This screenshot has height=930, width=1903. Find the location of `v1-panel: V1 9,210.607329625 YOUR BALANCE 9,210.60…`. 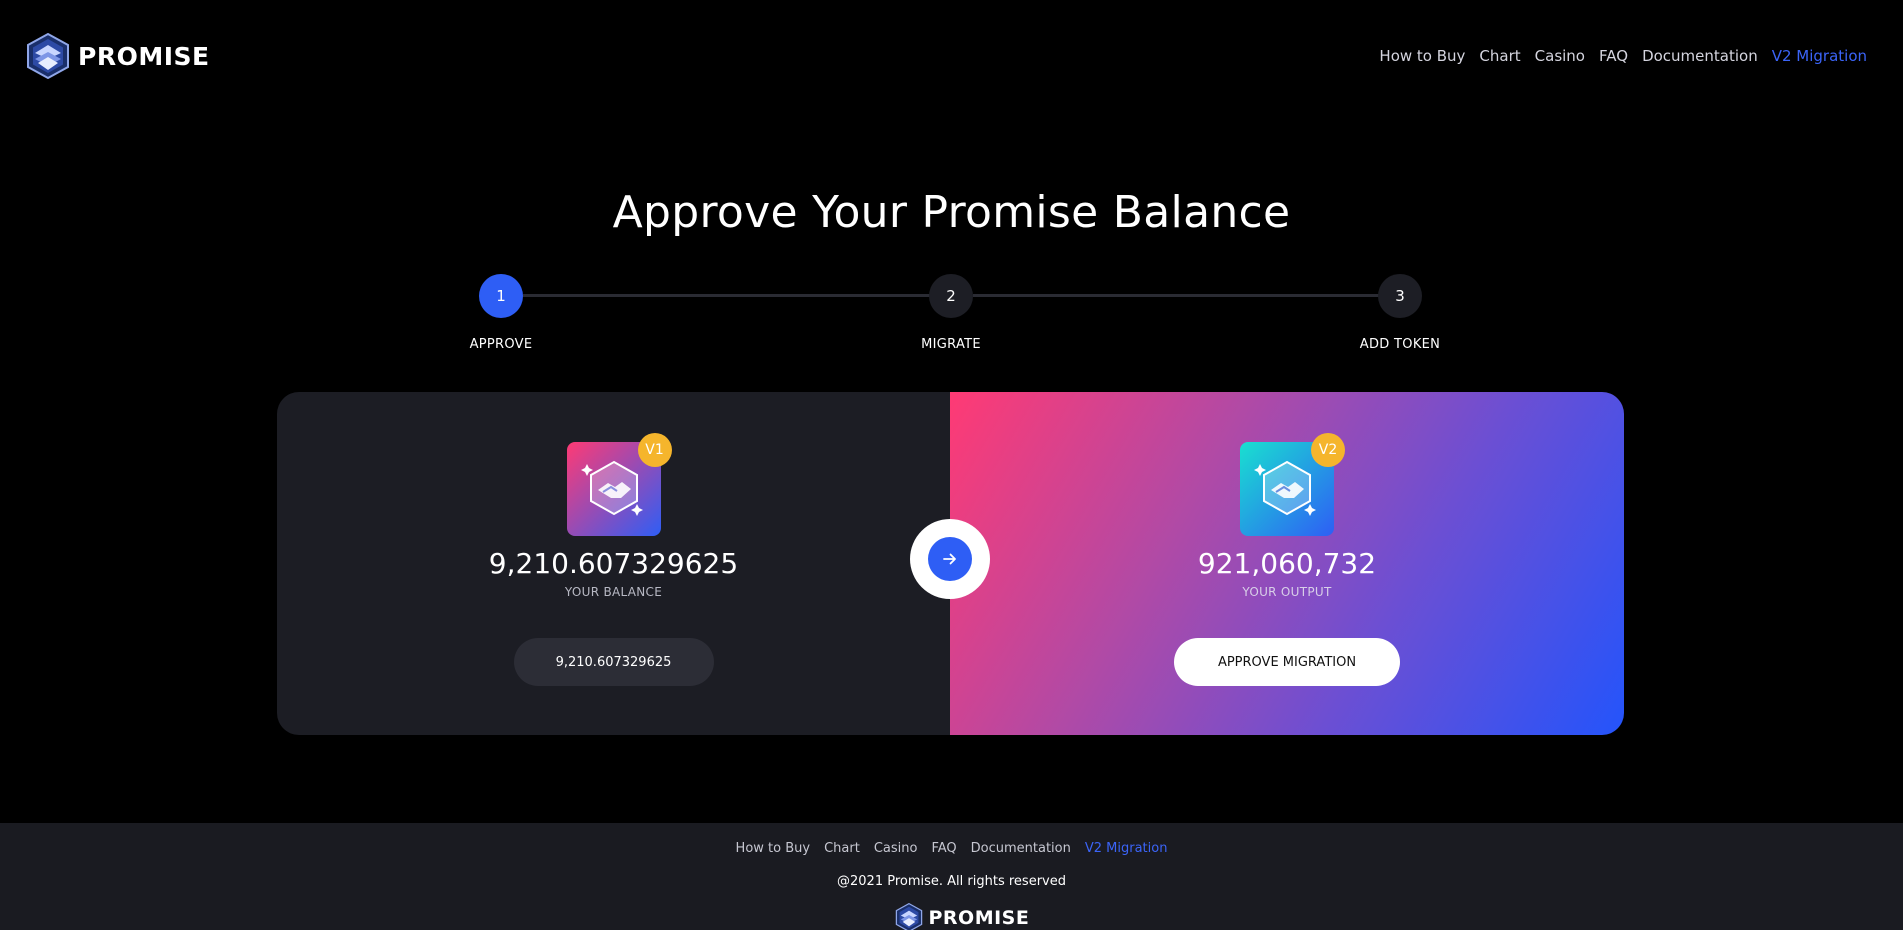

v1-panel: V1 9,210.607329625 YOUR BALANCE 9,210.60… is located at coordinates (613, 563).